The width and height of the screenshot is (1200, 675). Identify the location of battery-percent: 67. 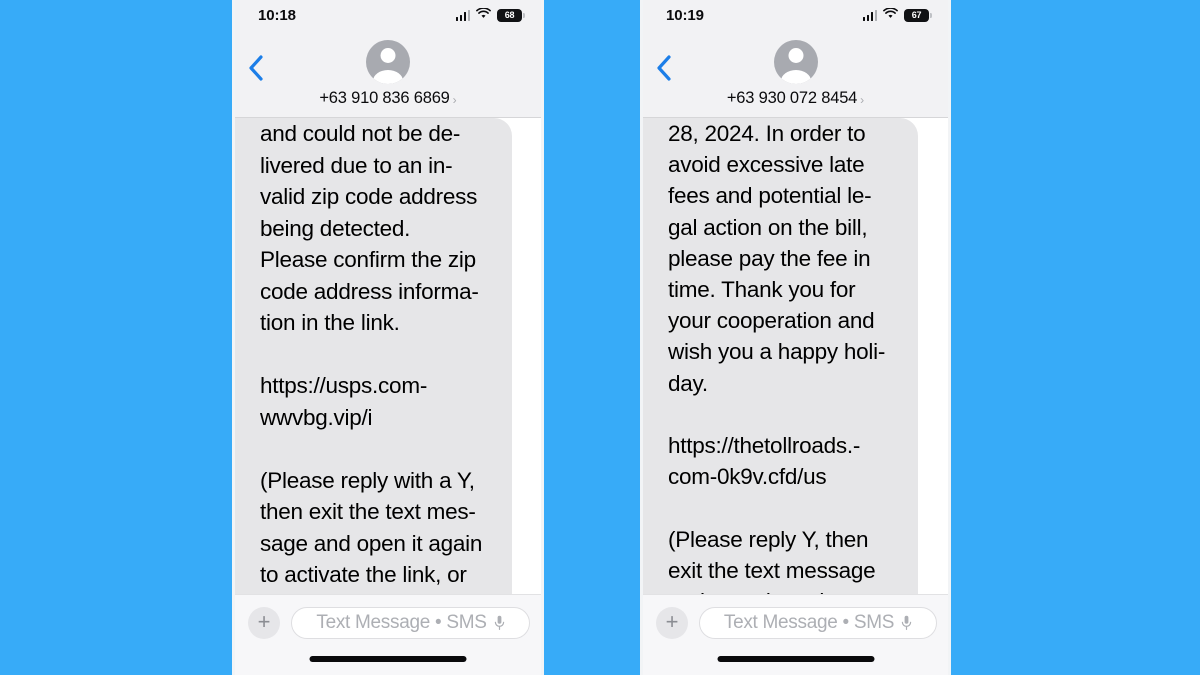
(916, 14).